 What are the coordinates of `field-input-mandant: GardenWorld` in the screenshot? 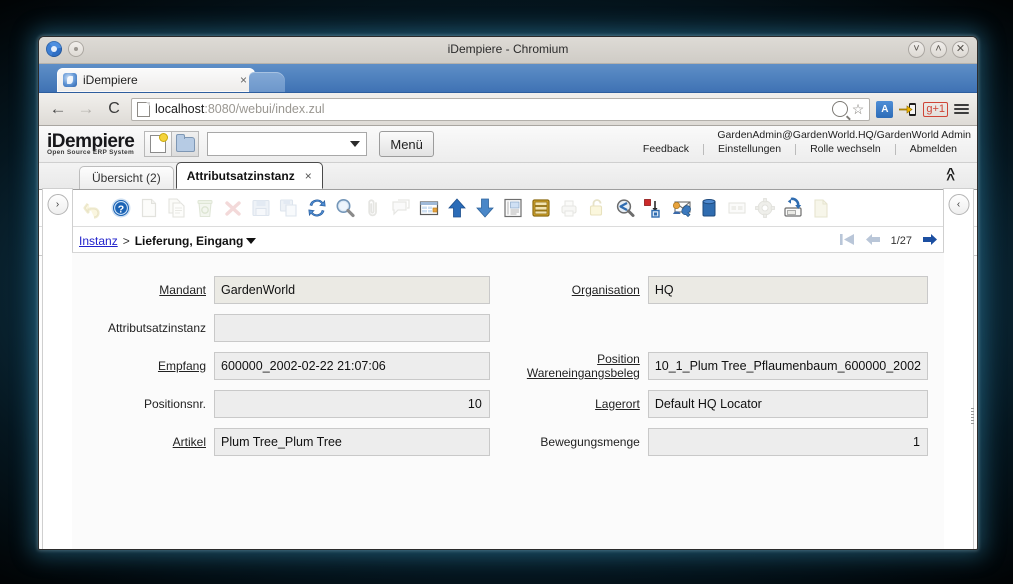 It's located at (352, 290).